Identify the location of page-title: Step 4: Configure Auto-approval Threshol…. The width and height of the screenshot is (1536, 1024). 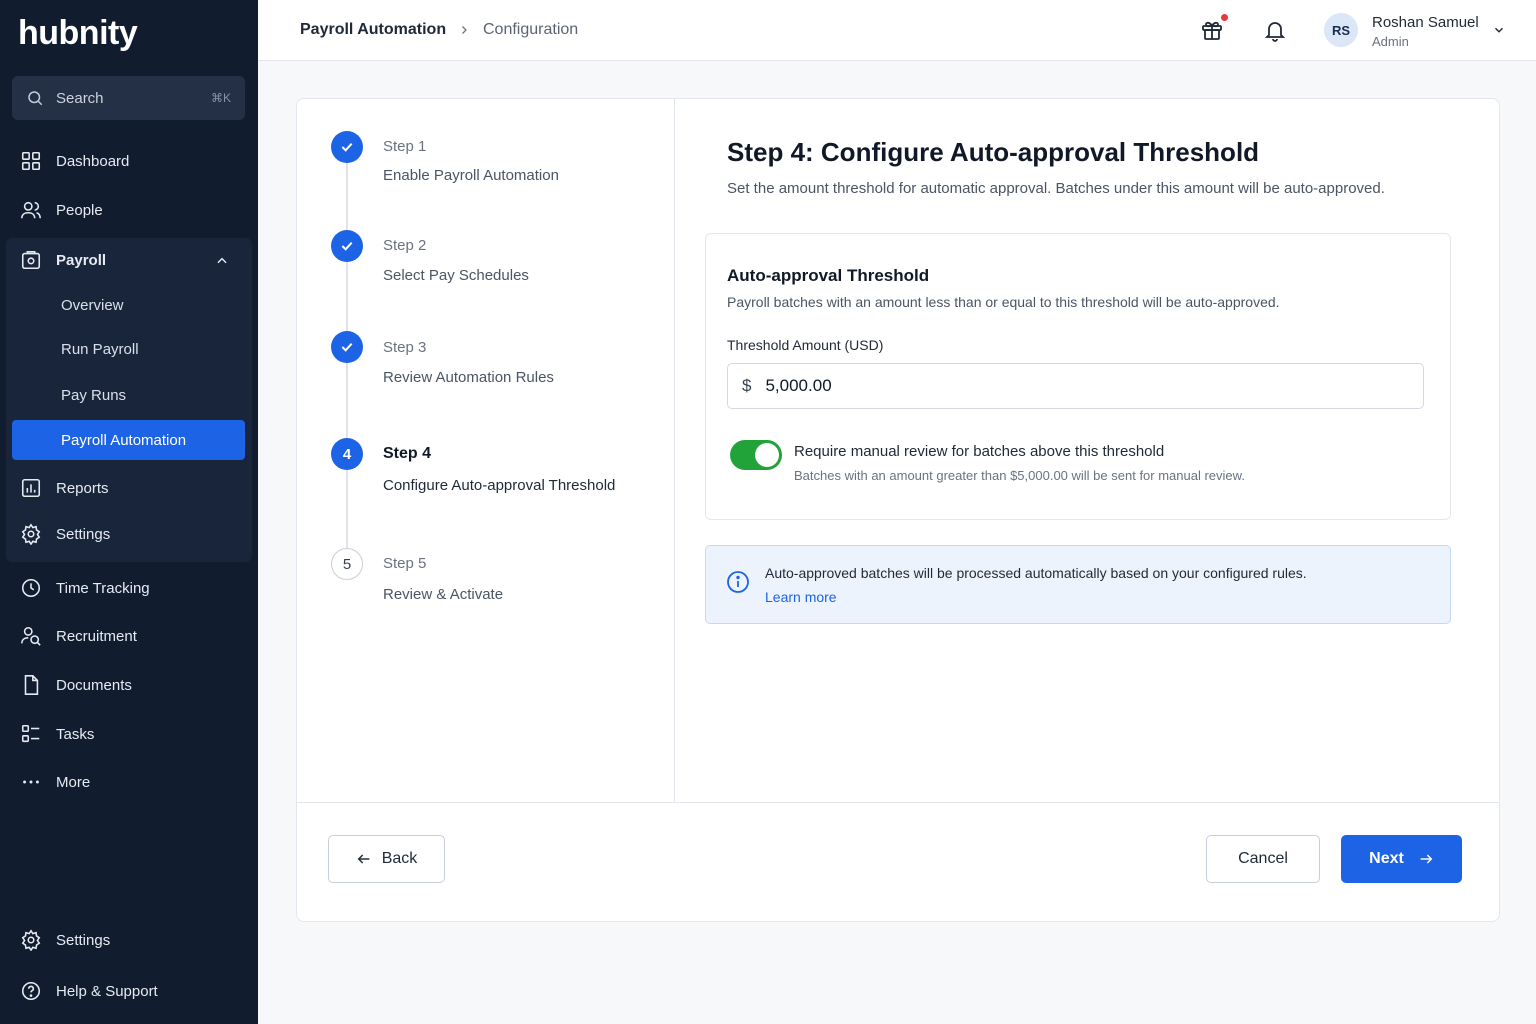
(993, 152).